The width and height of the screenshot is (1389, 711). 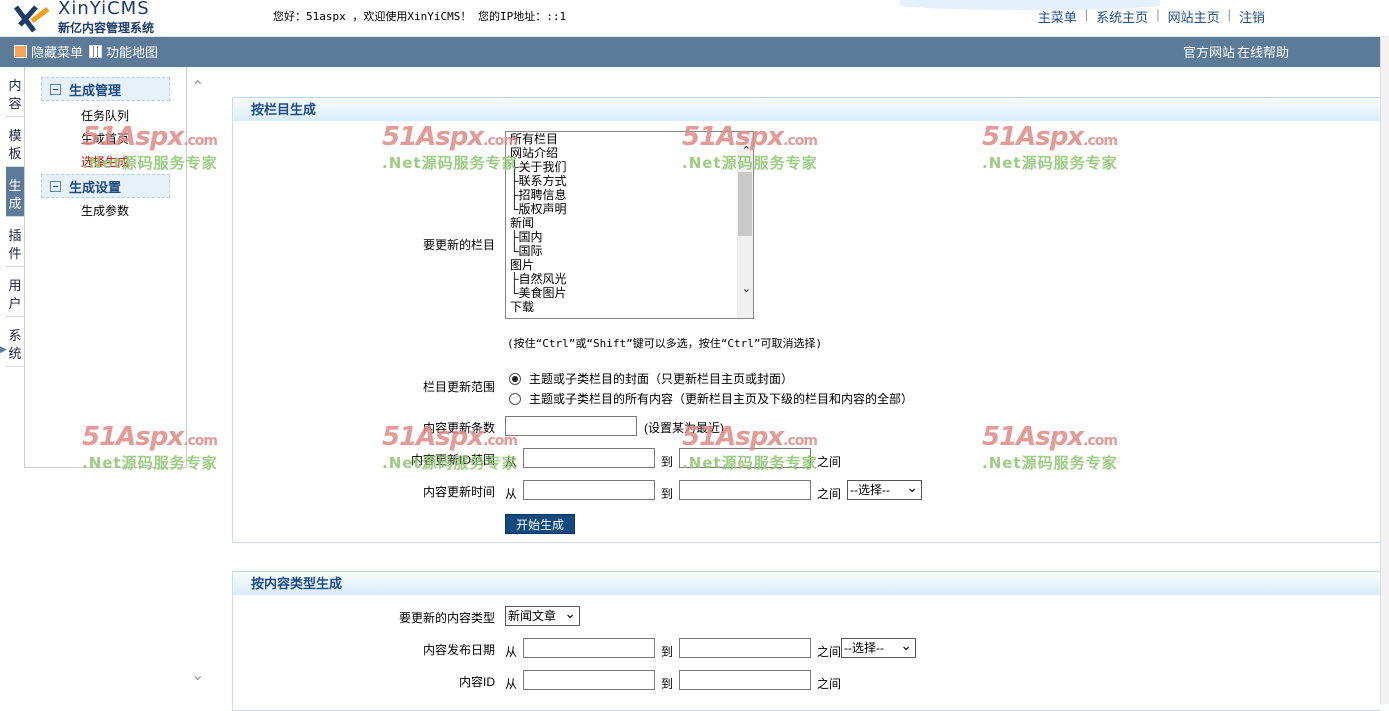 I want to click on column-option: 新闻, so click(x=629, y=223).